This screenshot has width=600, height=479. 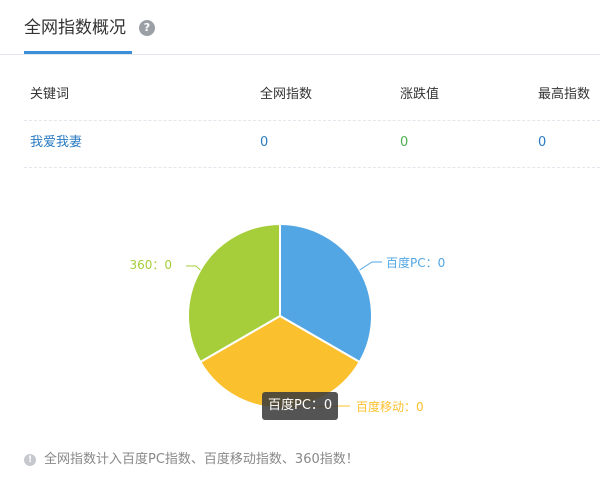 What do you see at coordinates (420, 94) in the screenshot?
I see `column-header-change: 涨跌值` at bounding box center [420, 94].